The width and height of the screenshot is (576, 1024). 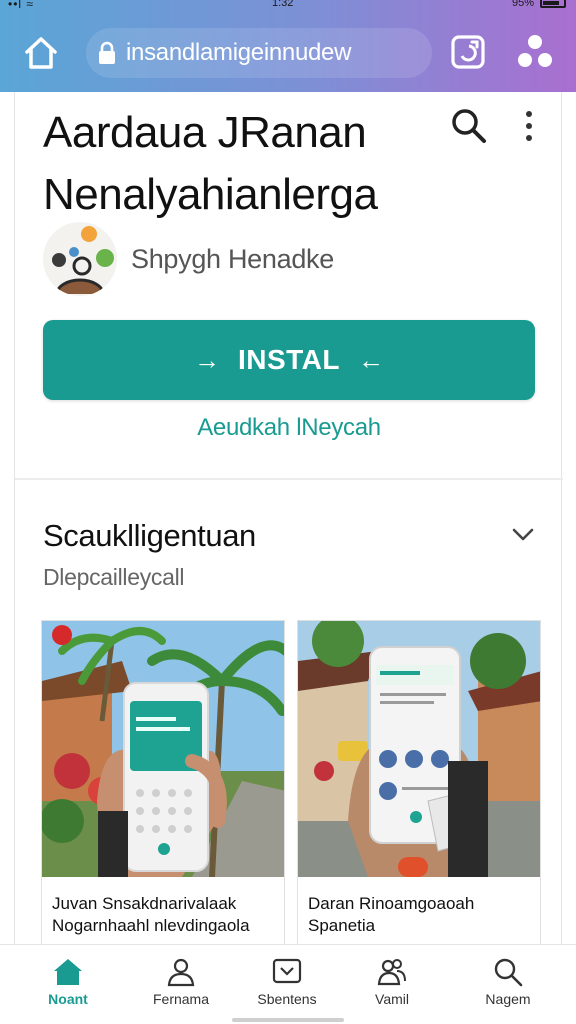 What do you see at coordinates (392, 999) in the screenshot?
I see `nav-label: Vamil` at bounding box center [392, 999].